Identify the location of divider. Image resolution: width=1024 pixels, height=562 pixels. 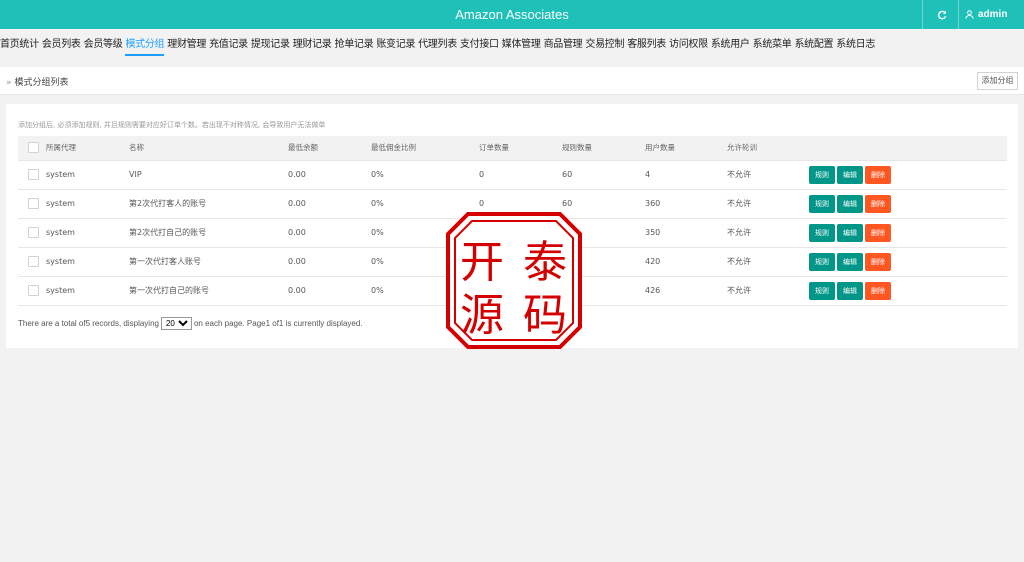
(922, 14).